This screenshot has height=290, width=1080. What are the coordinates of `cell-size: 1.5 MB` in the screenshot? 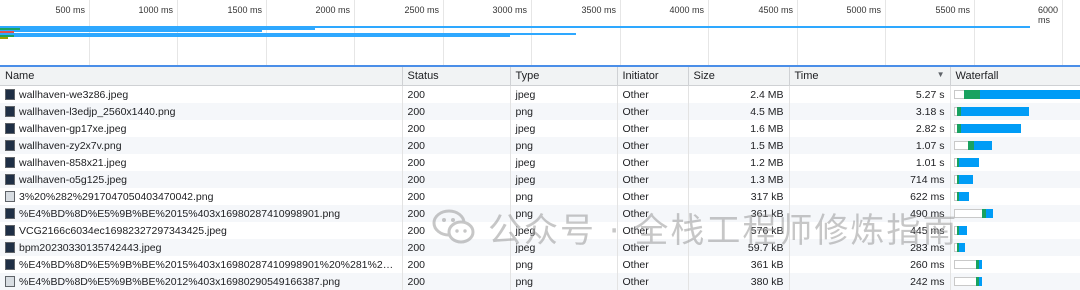 It's located at (738, 145).